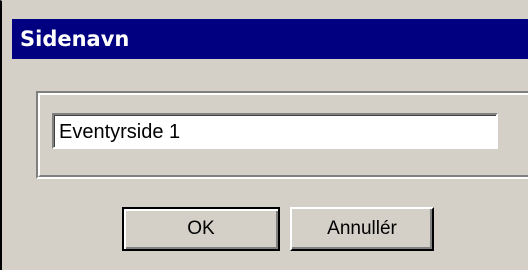  I want to click on cancel-button: Annullér, so click(362, 229).